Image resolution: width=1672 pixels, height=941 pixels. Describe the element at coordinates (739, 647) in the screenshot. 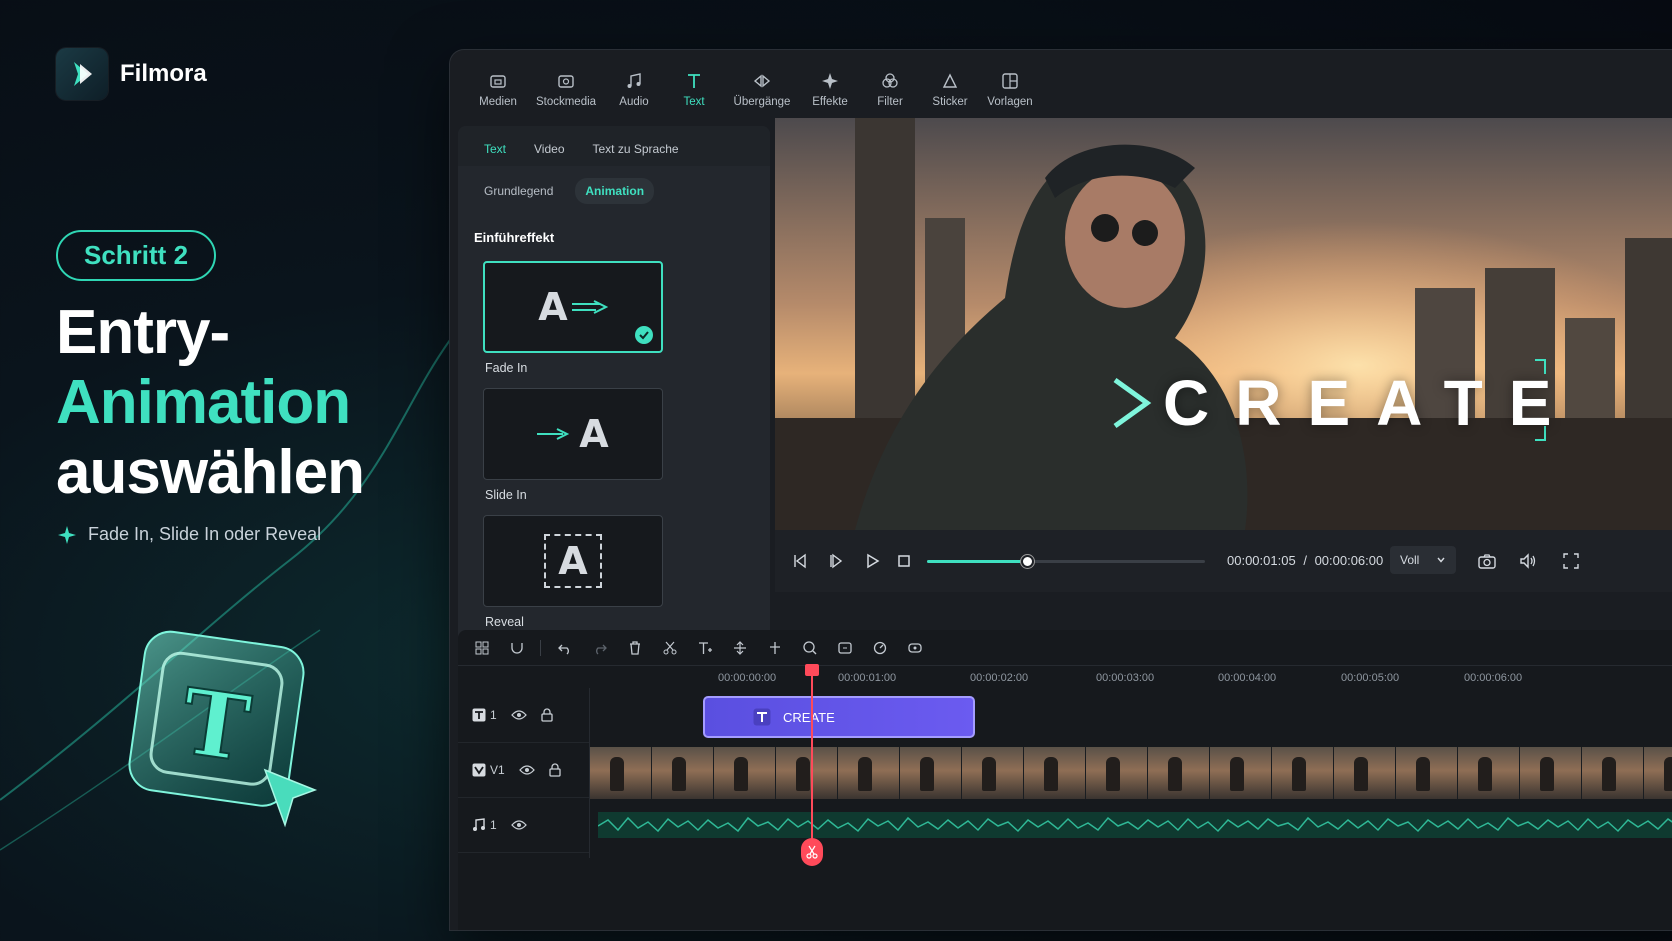

I see `crop-icon` at that location.